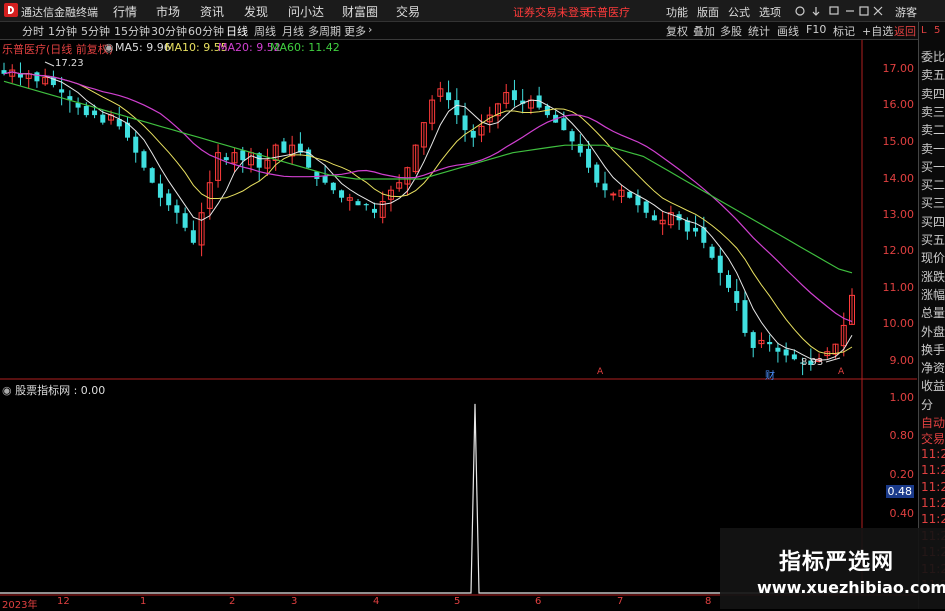  What do you see at coordinates (933, 130) in the screenshot?
I see `side-item: 卖二` at bounding box center [933, 130].